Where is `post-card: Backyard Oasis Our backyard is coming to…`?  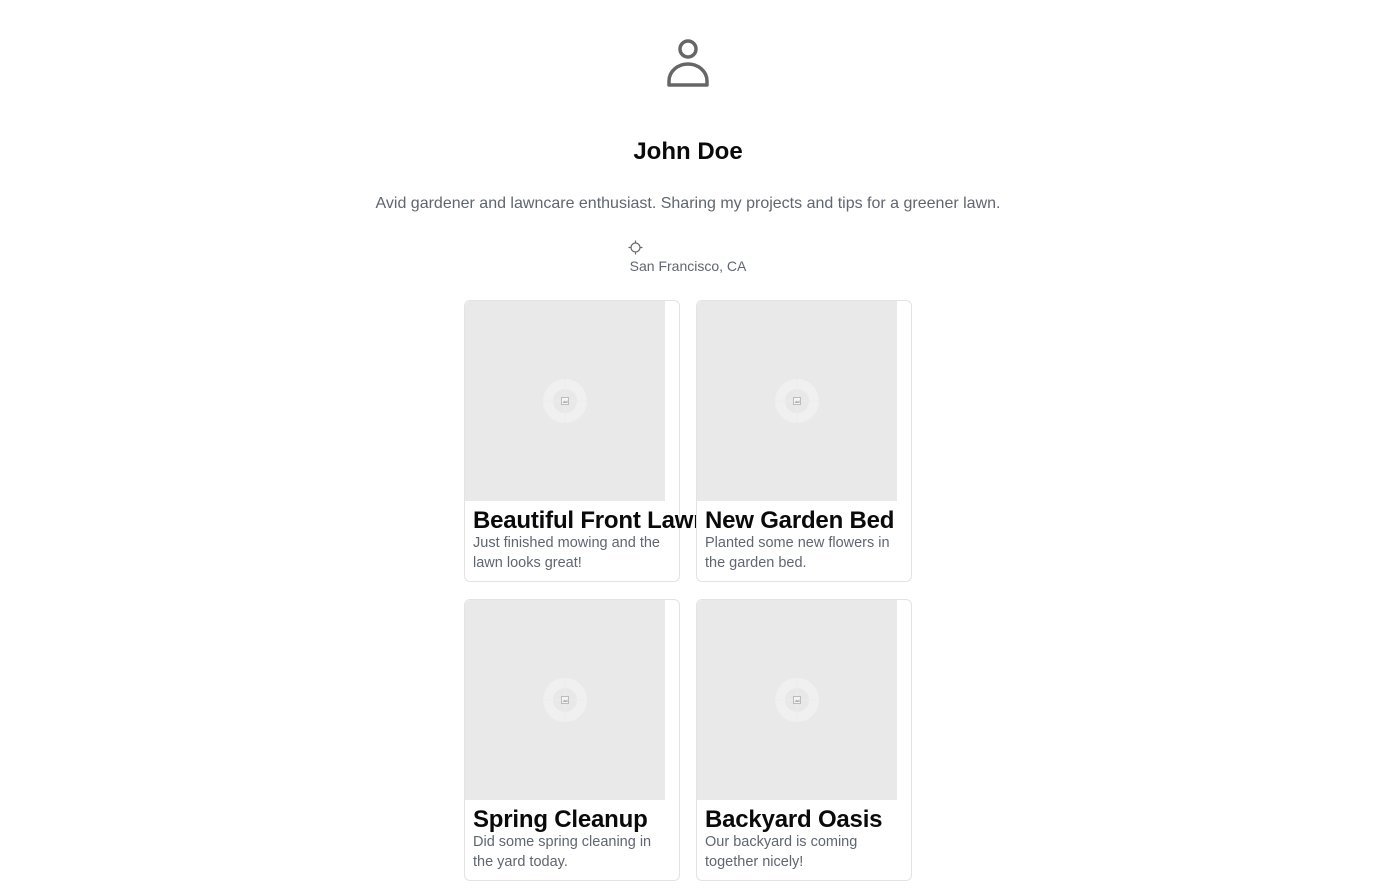 post-card: Backyard Oasis Our backyard is coming to… is located at coordinates (804, 740).